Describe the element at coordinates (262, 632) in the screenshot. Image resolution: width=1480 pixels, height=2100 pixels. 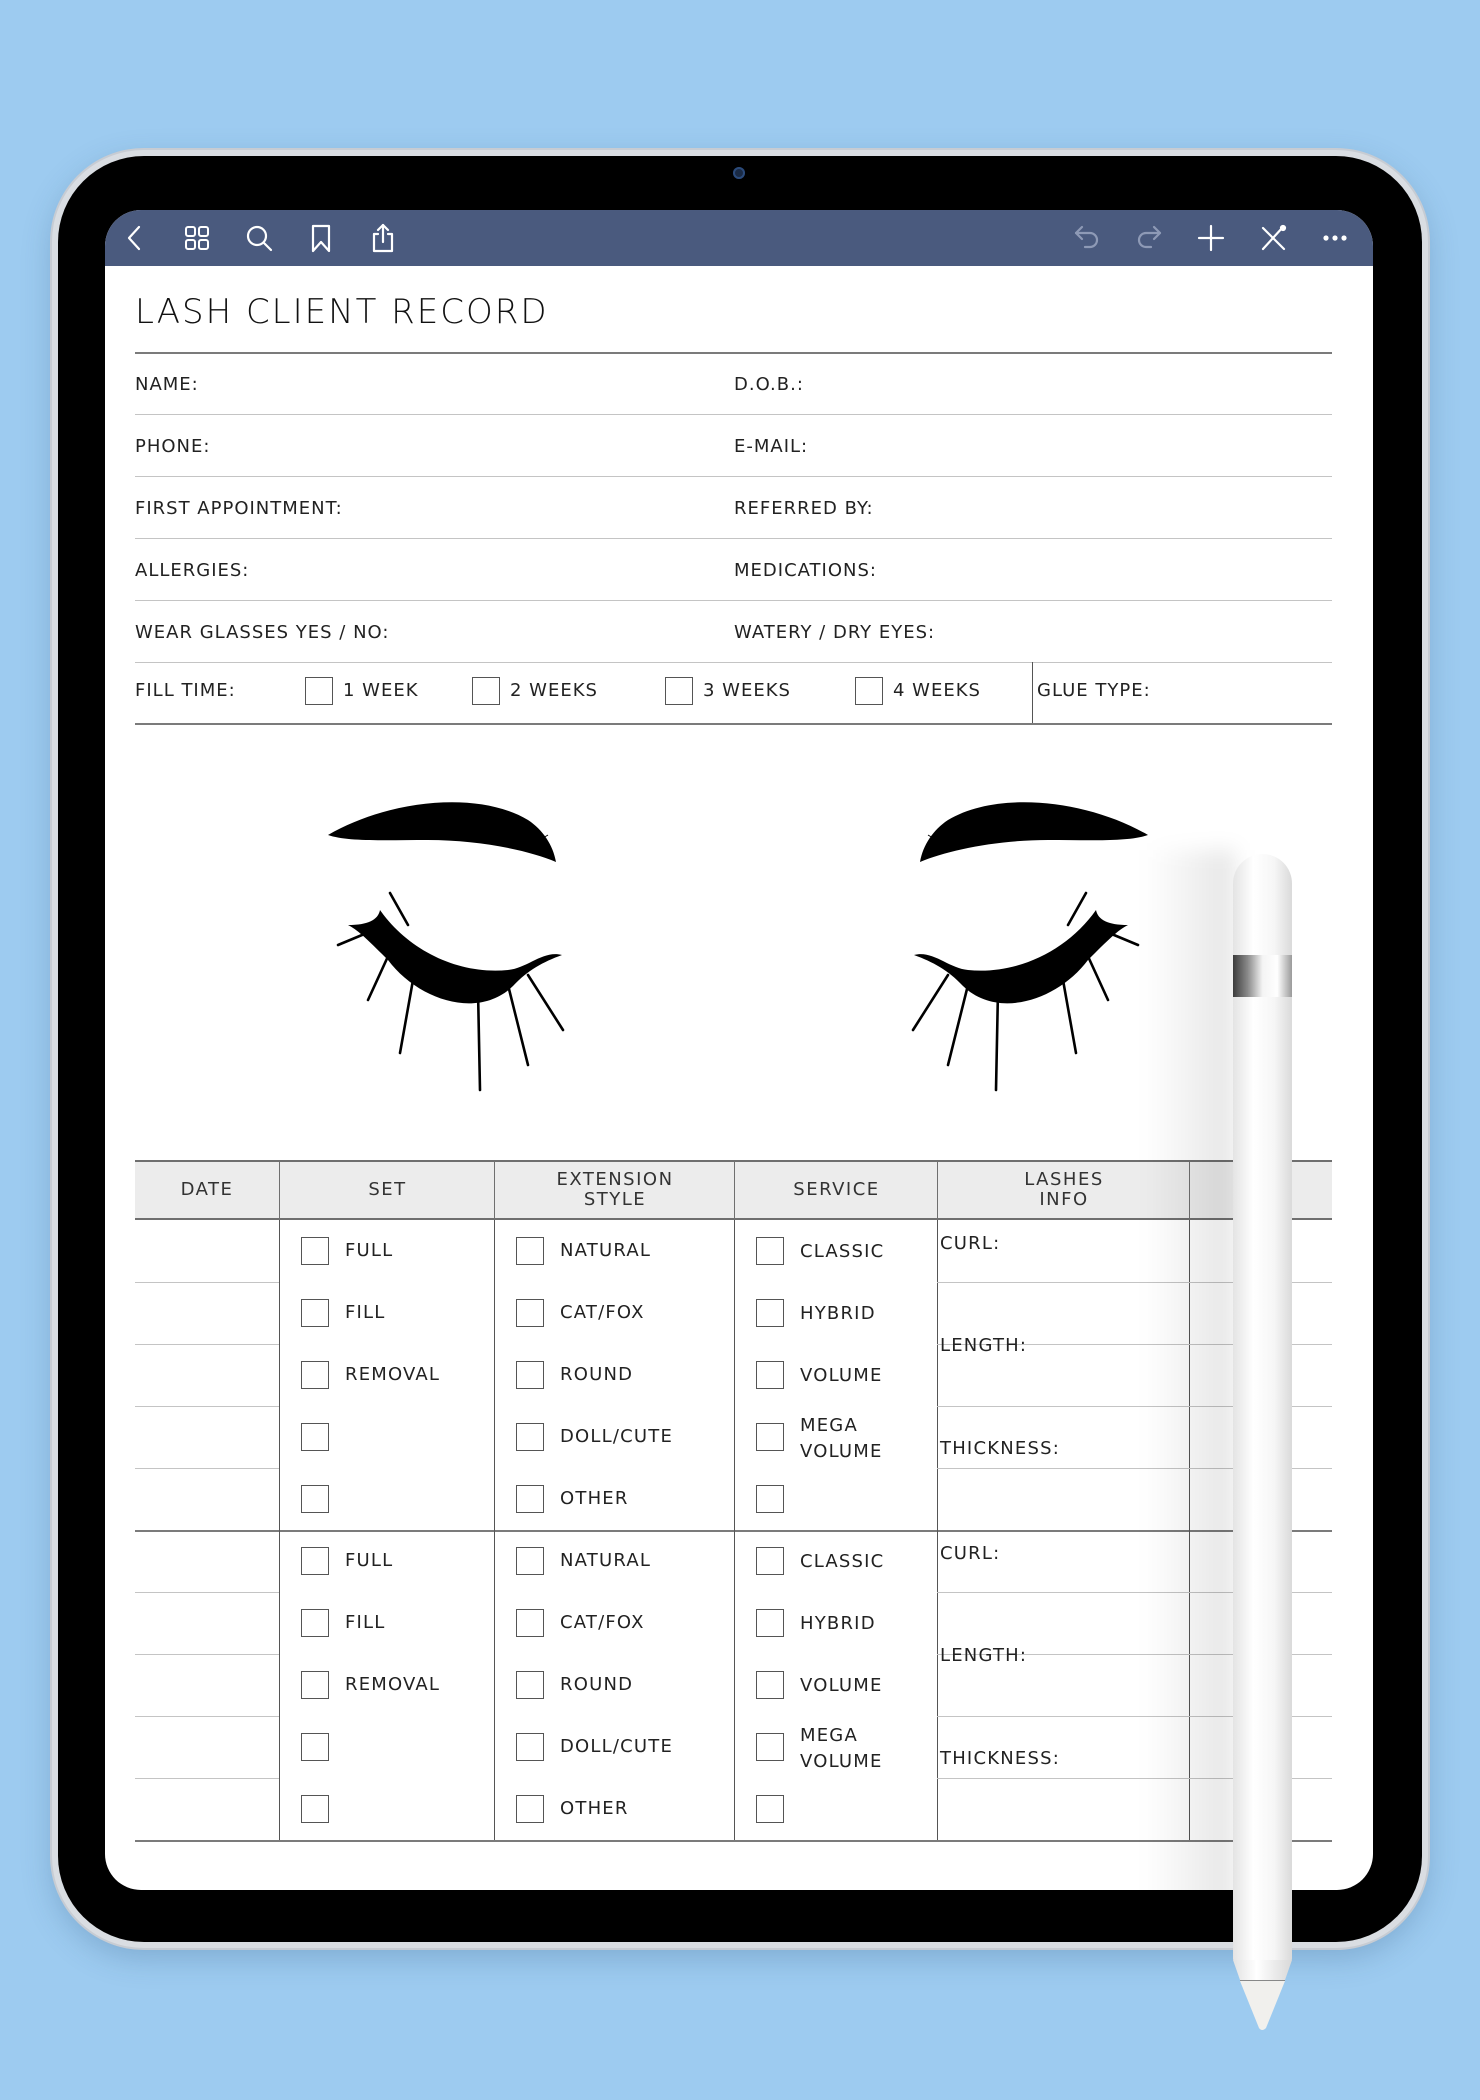
I see `field-label-left: WEAR GLASSES YES / NO:` at that location.